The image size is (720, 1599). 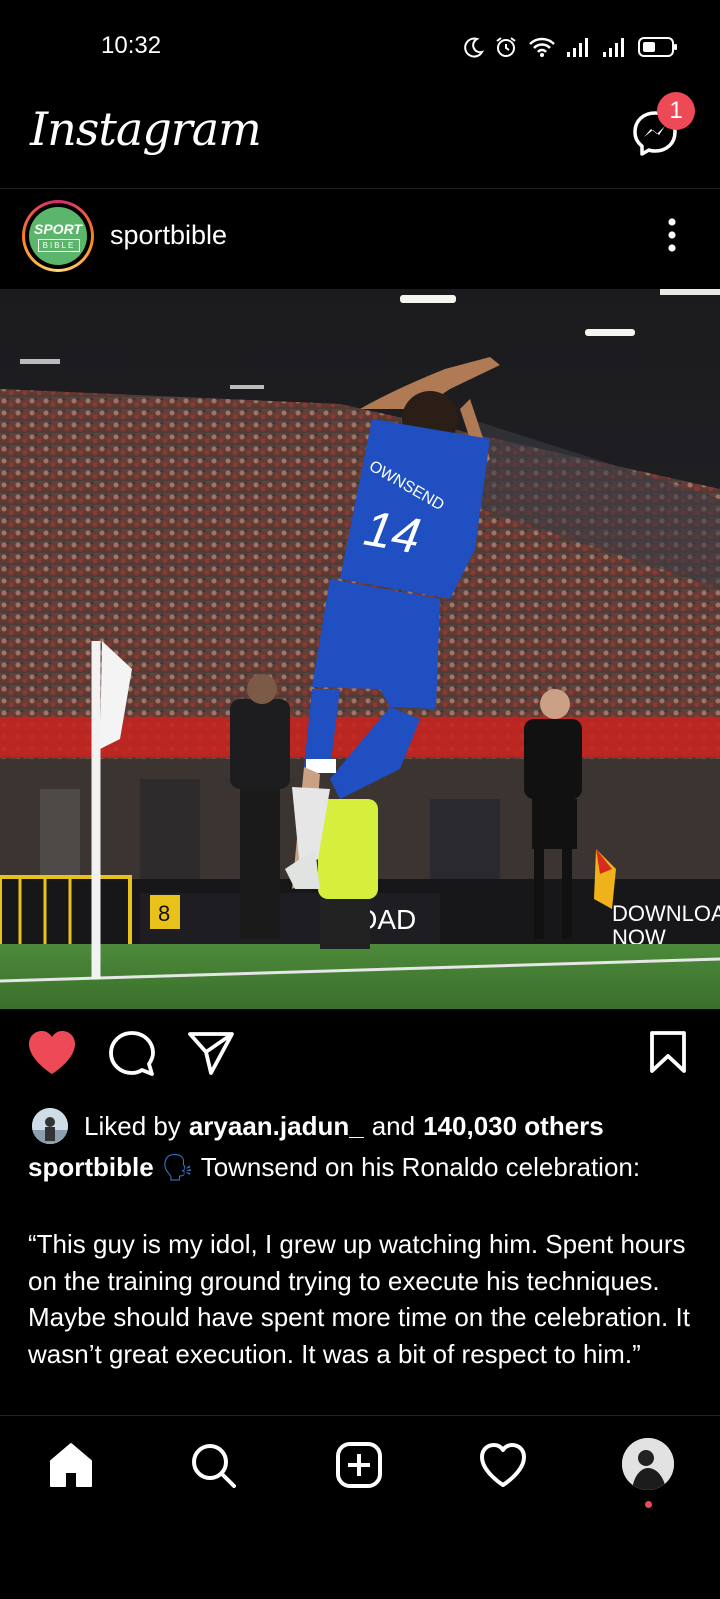 I want to click on instagram-logo: Instagram, so click(x=146, y=129).